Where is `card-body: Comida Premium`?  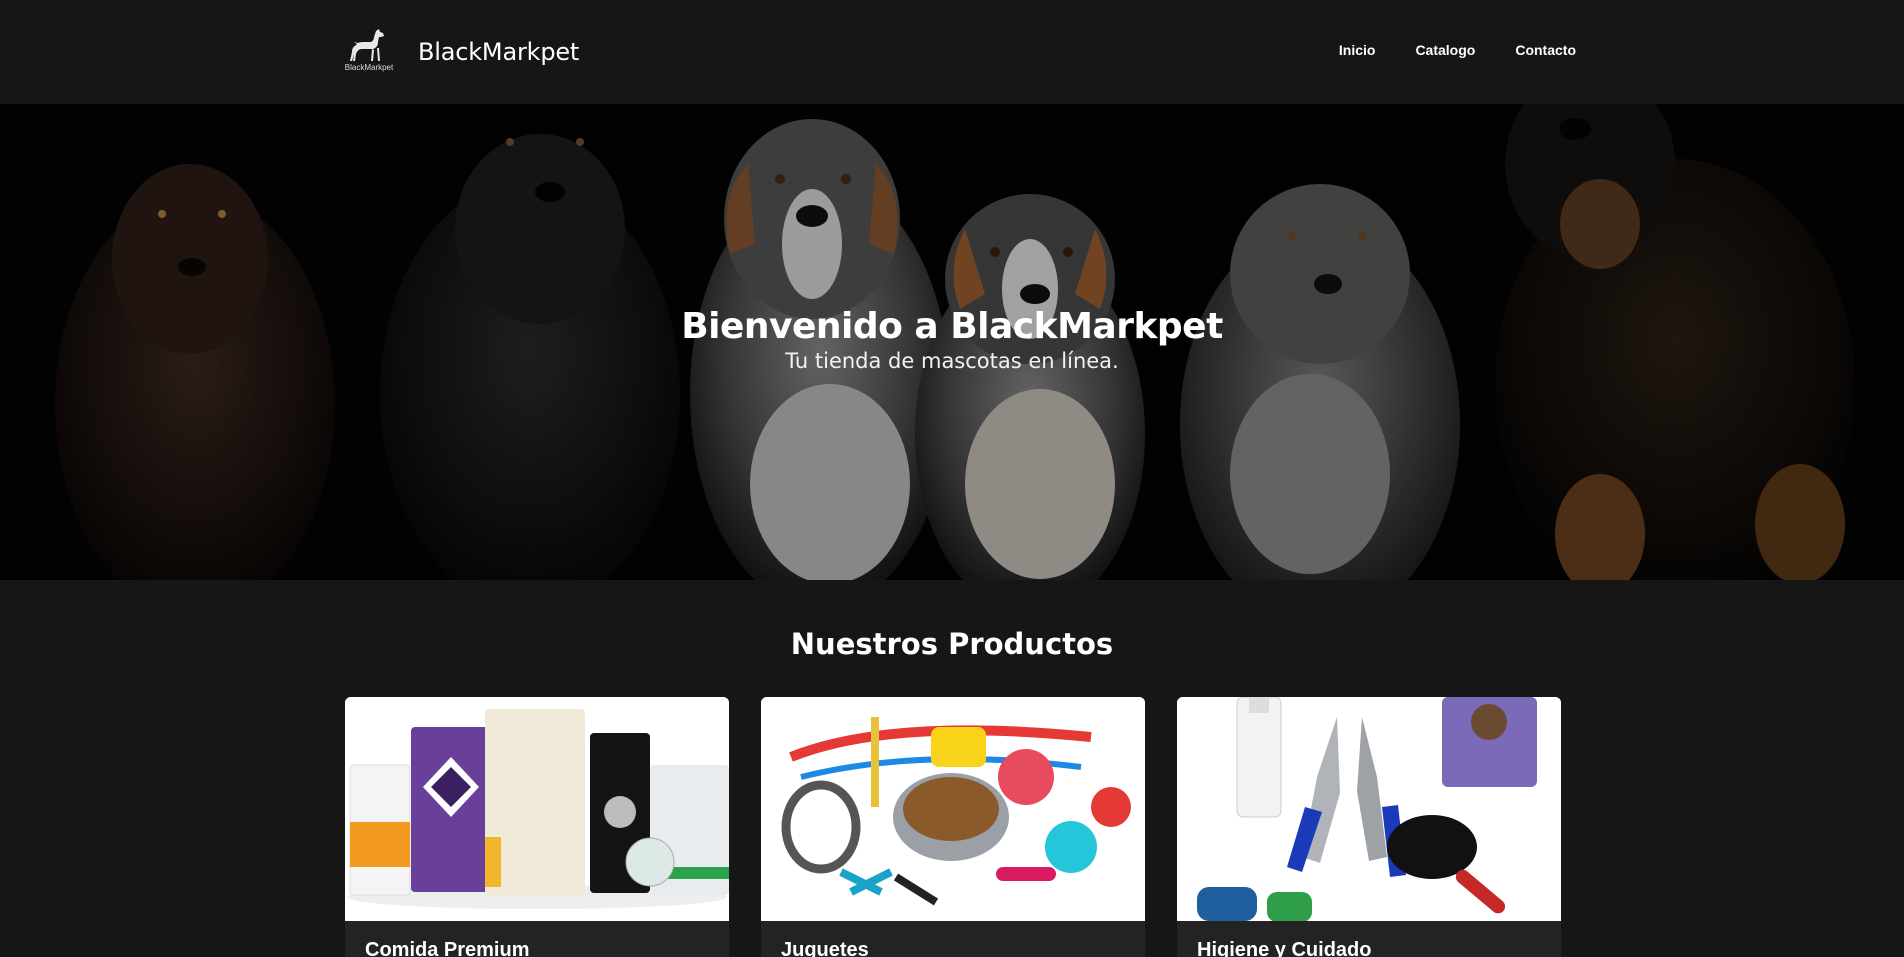
card-body: Comida Premium is located at coordinates (537, 939).